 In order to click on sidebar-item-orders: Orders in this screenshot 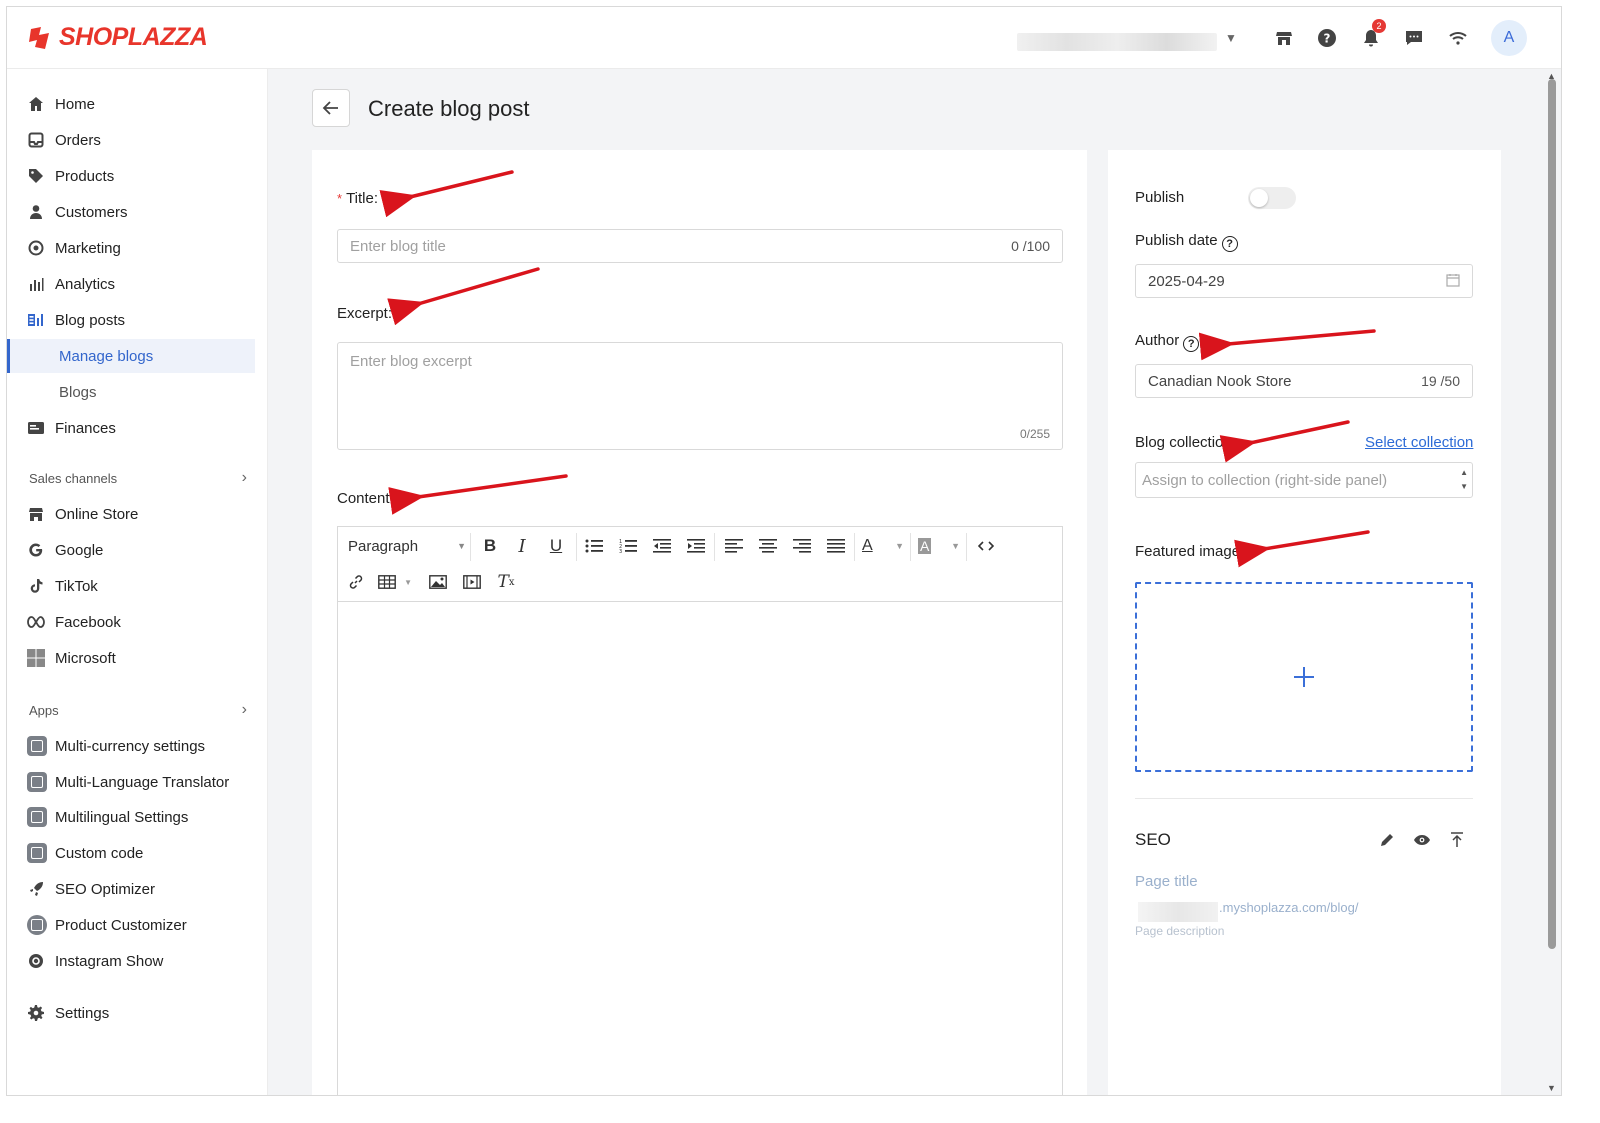, I will do `click(131, 140)`.